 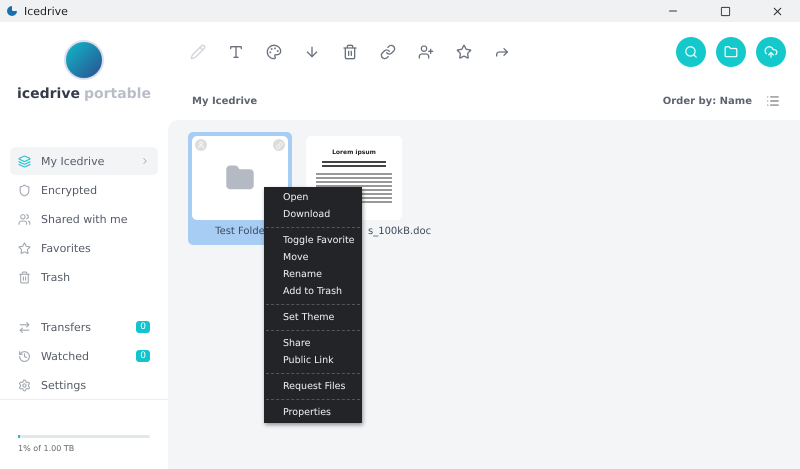 What do you see at coordinates (773, 101) in the screenshot?
I see `list-view-icon` at bounding box center [773, 101].